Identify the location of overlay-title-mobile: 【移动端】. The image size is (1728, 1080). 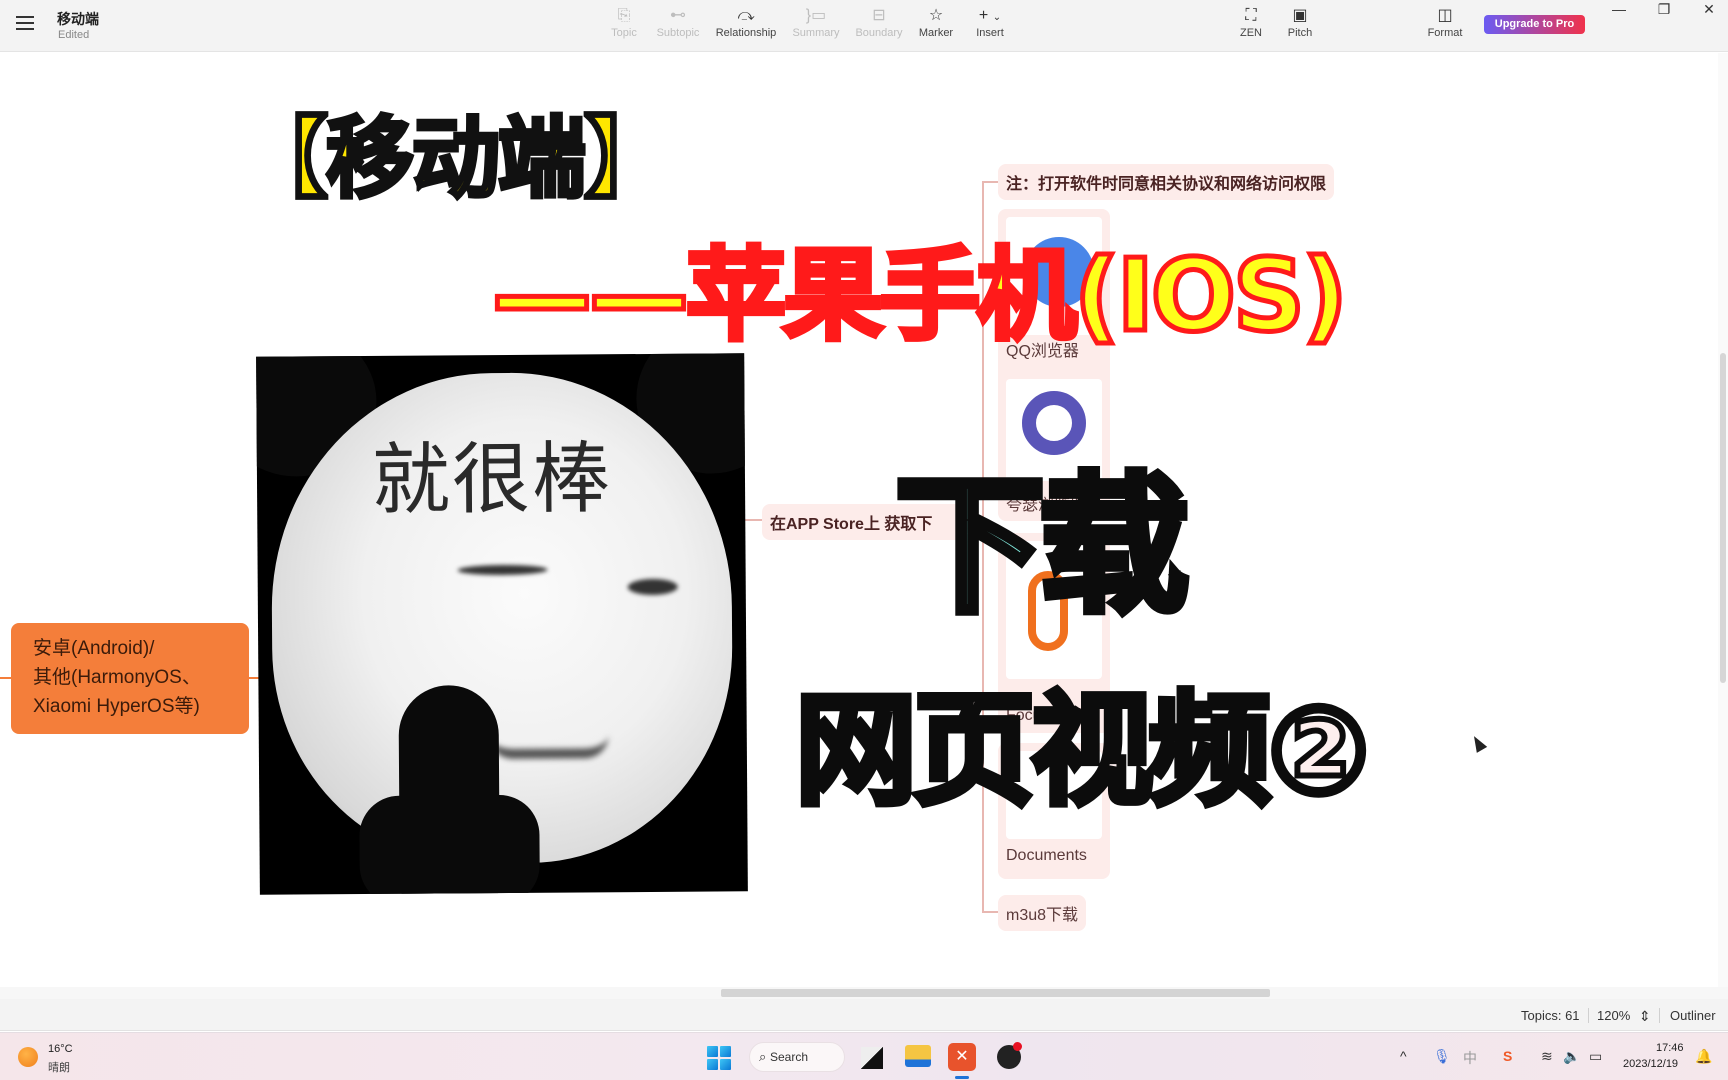
(456, 158).